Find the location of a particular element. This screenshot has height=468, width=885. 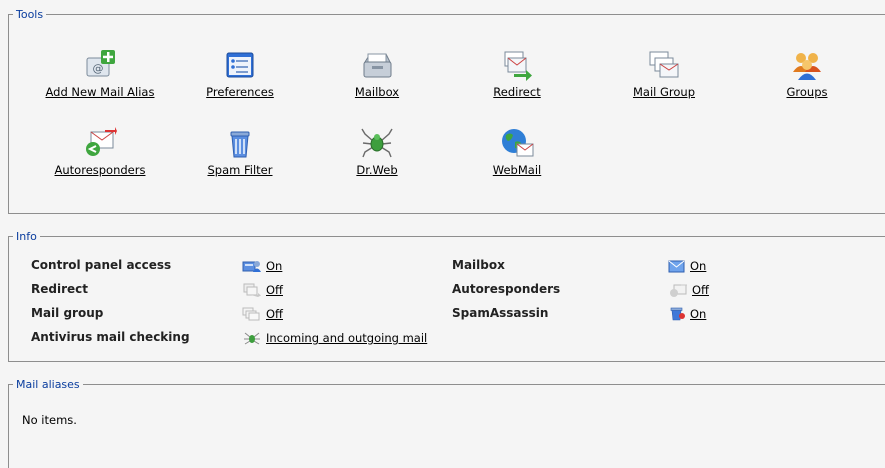

tool-label: WebMail is located at coordinates (517, 170).